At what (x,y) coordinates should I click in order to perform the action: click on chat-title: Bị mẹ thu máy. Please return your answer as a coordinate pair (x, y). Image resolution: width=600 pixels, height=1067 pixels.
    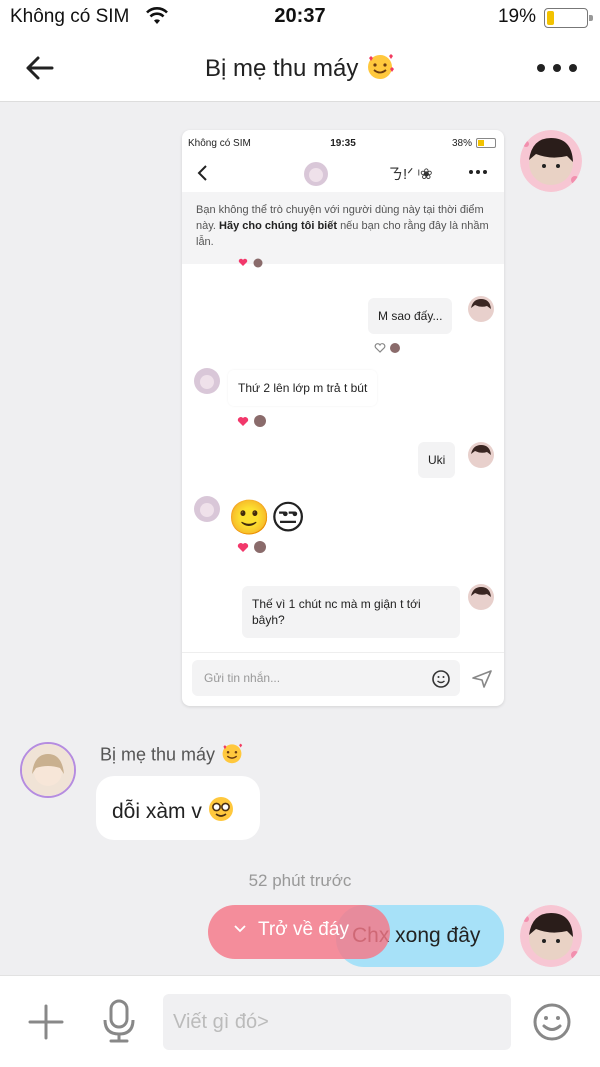
    Looking at the image, I should click on (300, 69).